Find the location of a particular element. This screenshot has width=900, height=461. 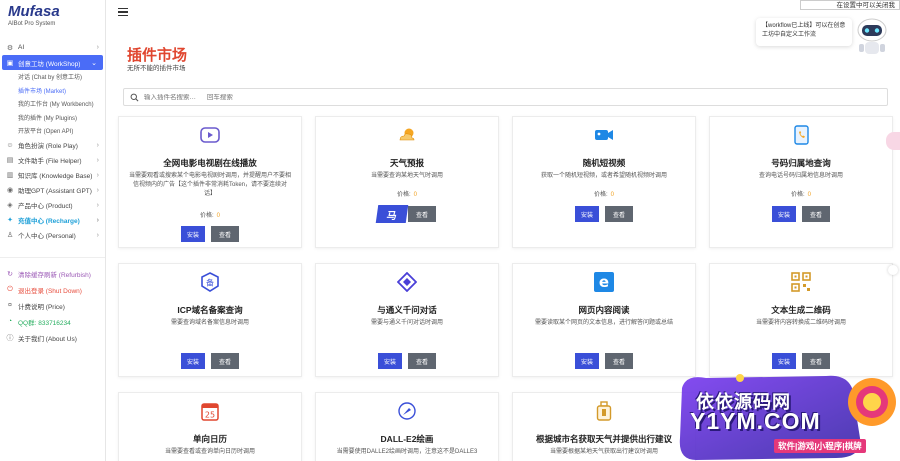

sidebar-item-label: QQ群: 833716234 is located at coordinates (44, 323).